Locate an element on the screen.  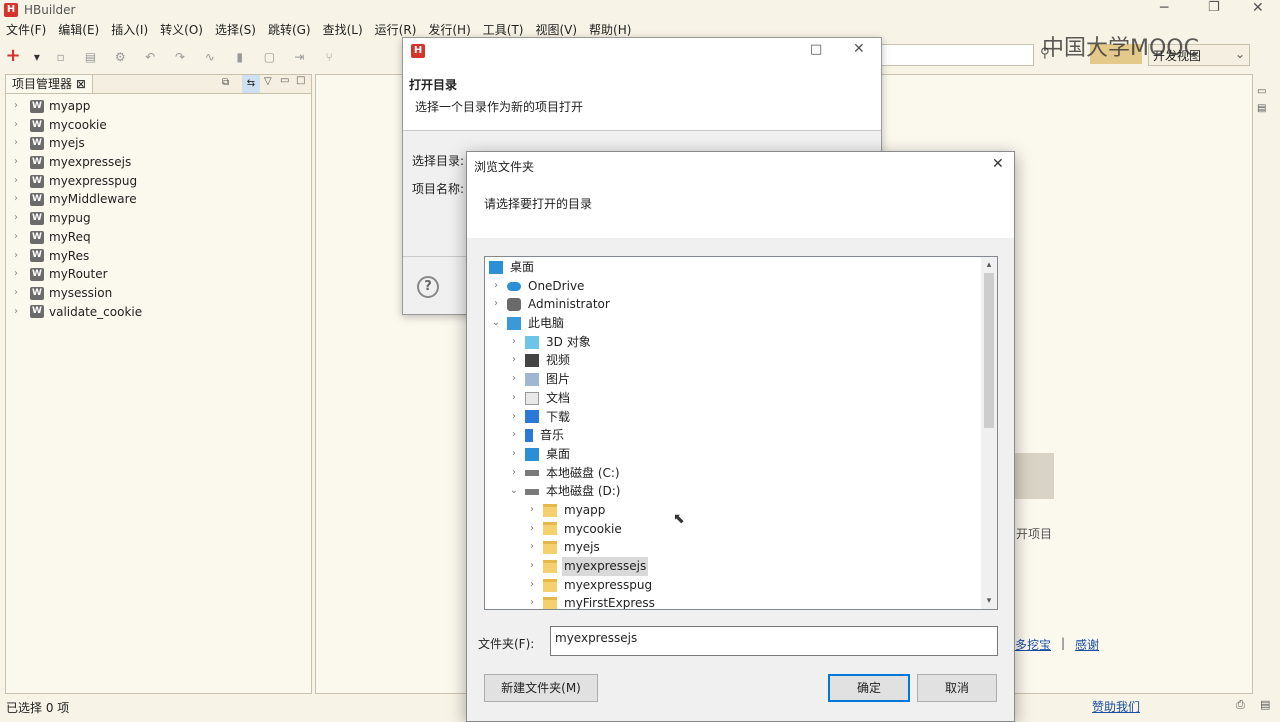
outline-icon: ▤ is located at coordinates (1265, 108).